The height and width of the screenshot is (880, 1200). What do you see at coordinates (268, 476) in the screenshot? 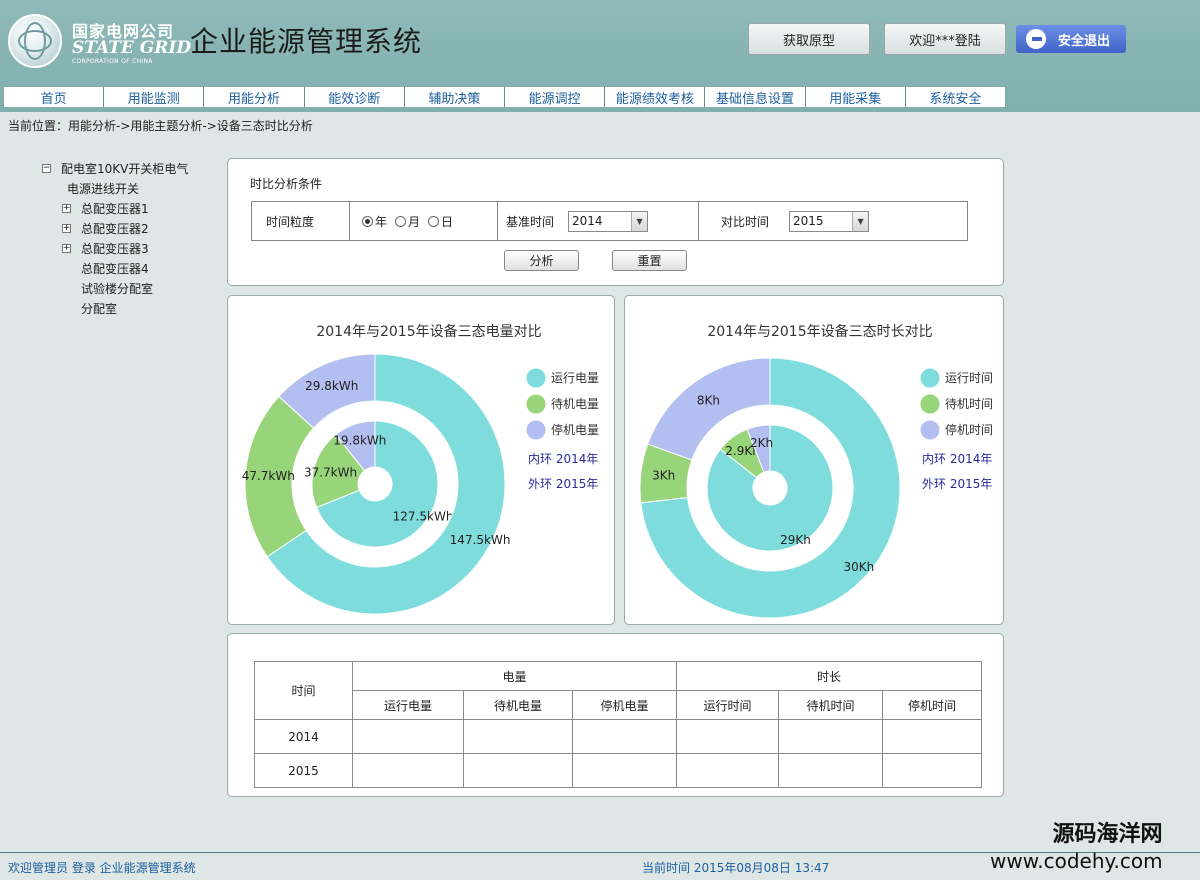
I see `slice-label: 47.7kWh` at bounding box center [268, 476].